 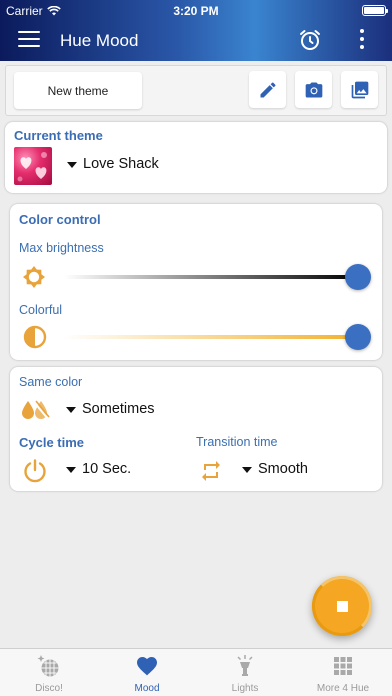 I want to click on transition-time-dropdown: Smooth, so click(x=300, y=471).